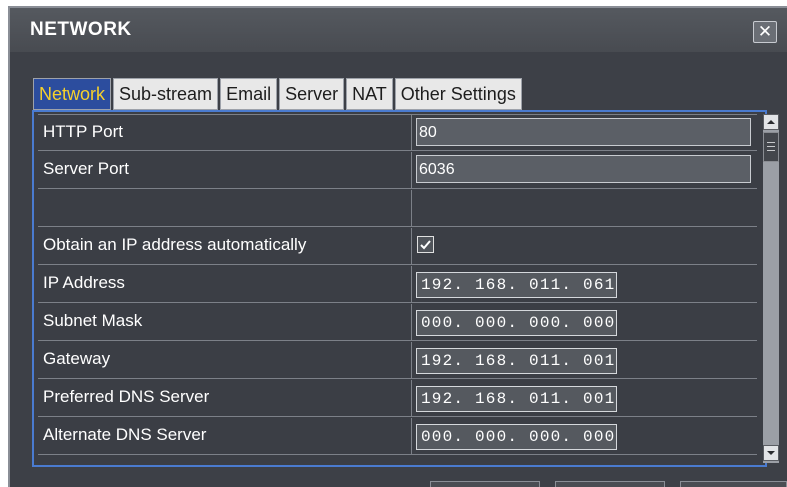 The image size is (787, 487). What do you see at coordinates (72, 94) in the screenshot?
I see `tab-network: Network` at bounding box center [72, 94].